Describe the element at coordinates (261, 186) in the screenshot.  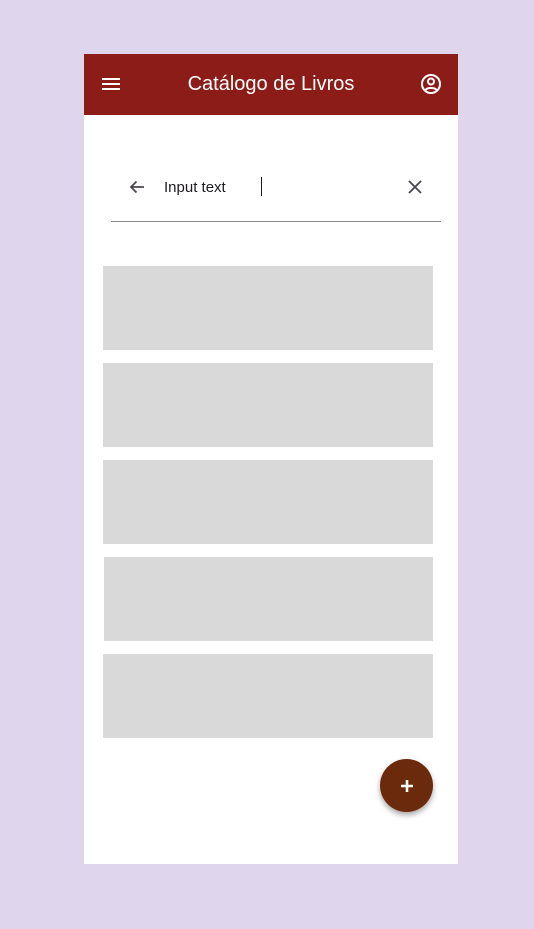
I see `text-cursor` at that location.